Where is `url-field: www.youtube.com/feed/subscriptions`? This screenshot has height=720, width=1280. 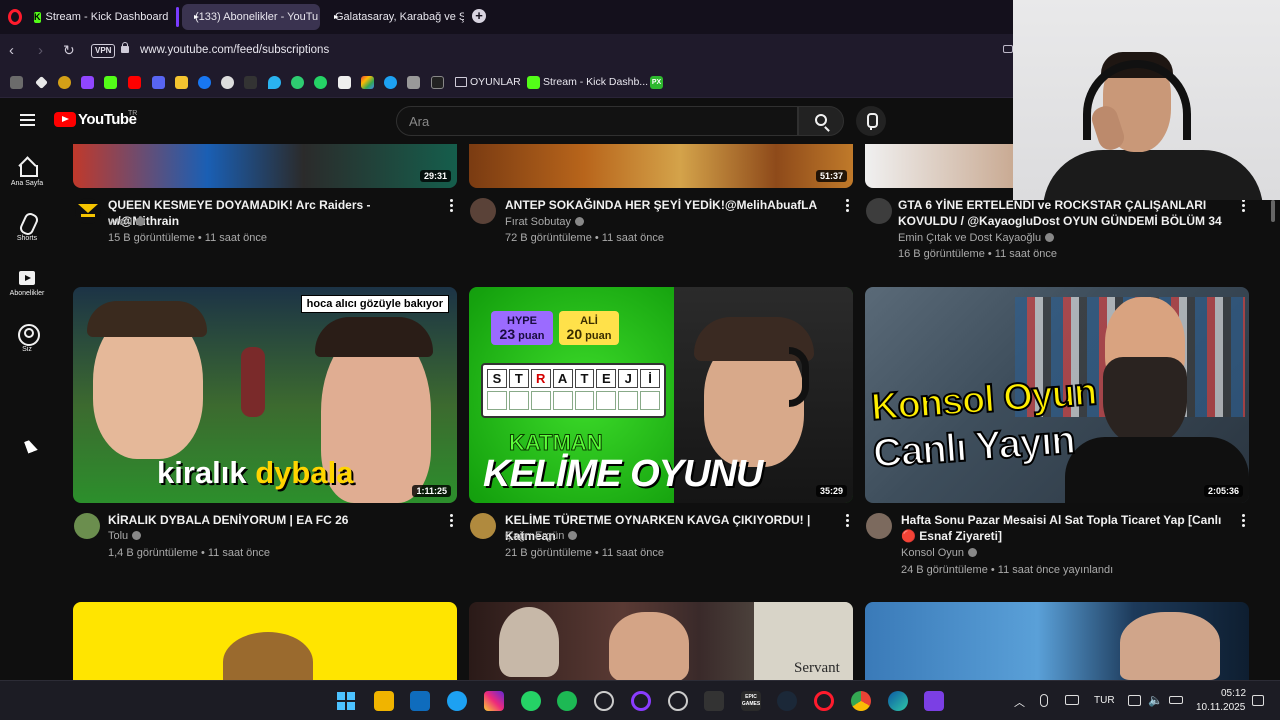 url-field: www.youtube.com/feed/subscriptions is located at coordinates (234, 50).